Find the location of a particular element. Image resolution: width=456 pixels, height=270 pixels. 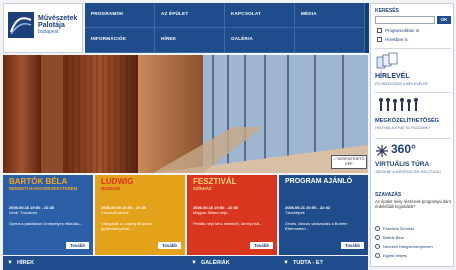

card-event: Verdi: Trovatore is located at coordinates (23, 212).